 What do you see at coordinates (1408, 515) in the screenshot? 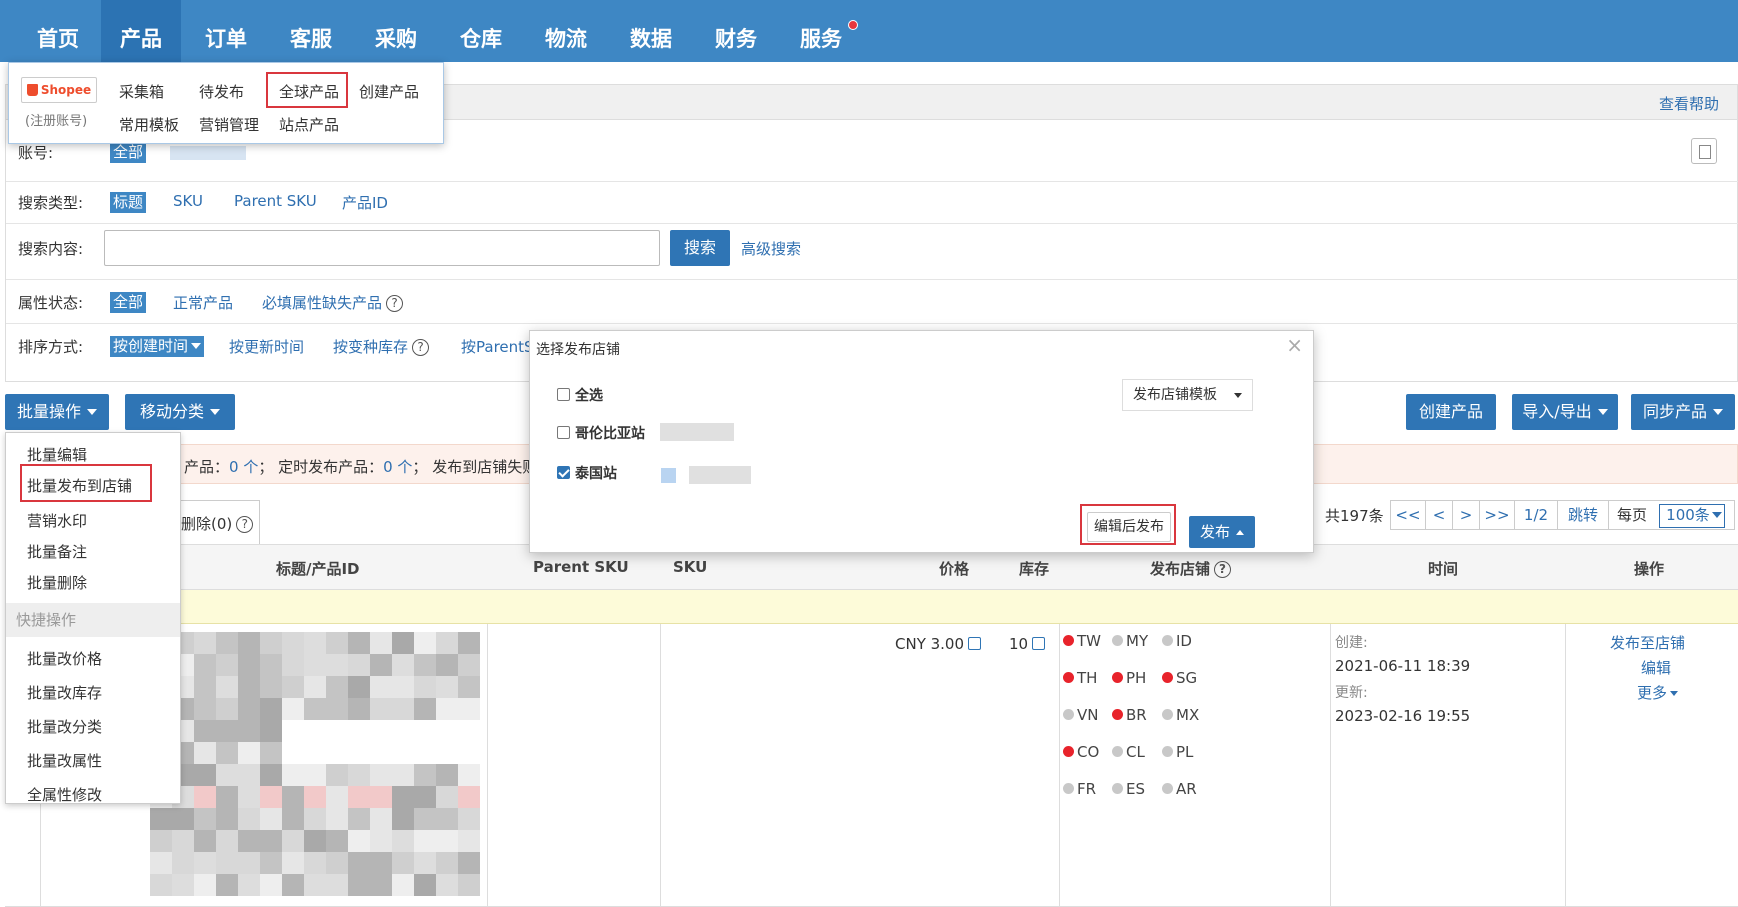
I see `page-first-button: <<` at bounding box center [1408, 515].